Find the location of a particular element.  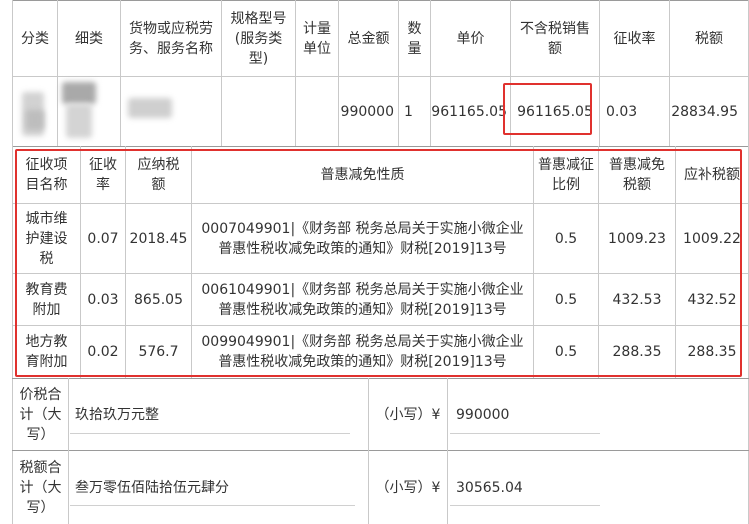

surcharge-name: 城市维护建设税 is located at coordinates (46, 238).